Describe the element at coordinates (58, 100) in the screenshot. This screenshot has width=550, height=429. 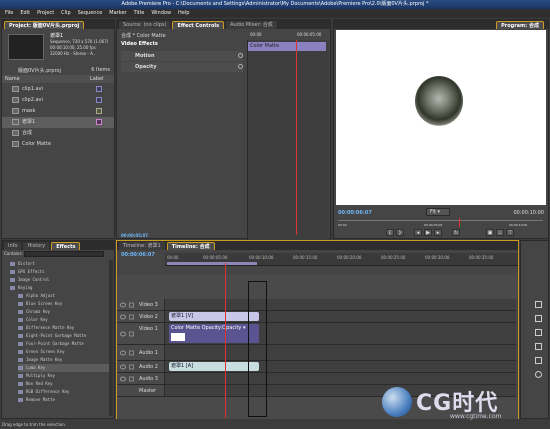
I see `project-item: clip2.avi` at that location.